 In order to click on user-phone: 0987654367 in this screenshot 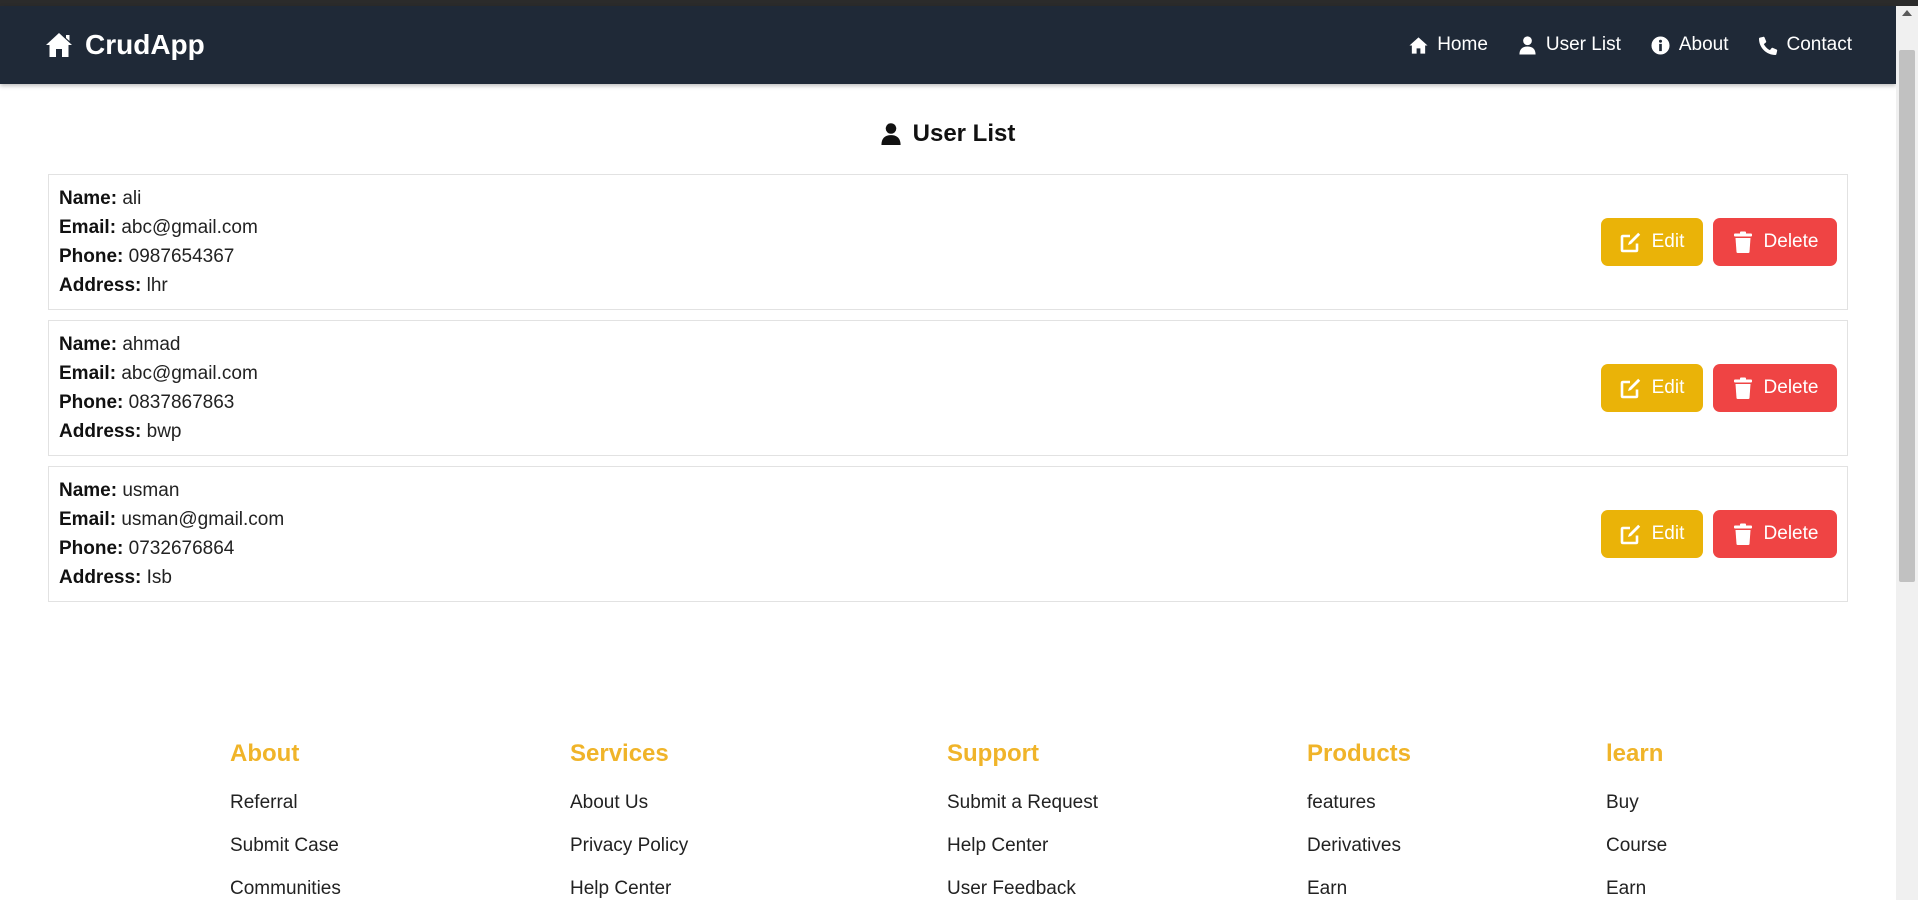, I will do `click(181, 256)`.